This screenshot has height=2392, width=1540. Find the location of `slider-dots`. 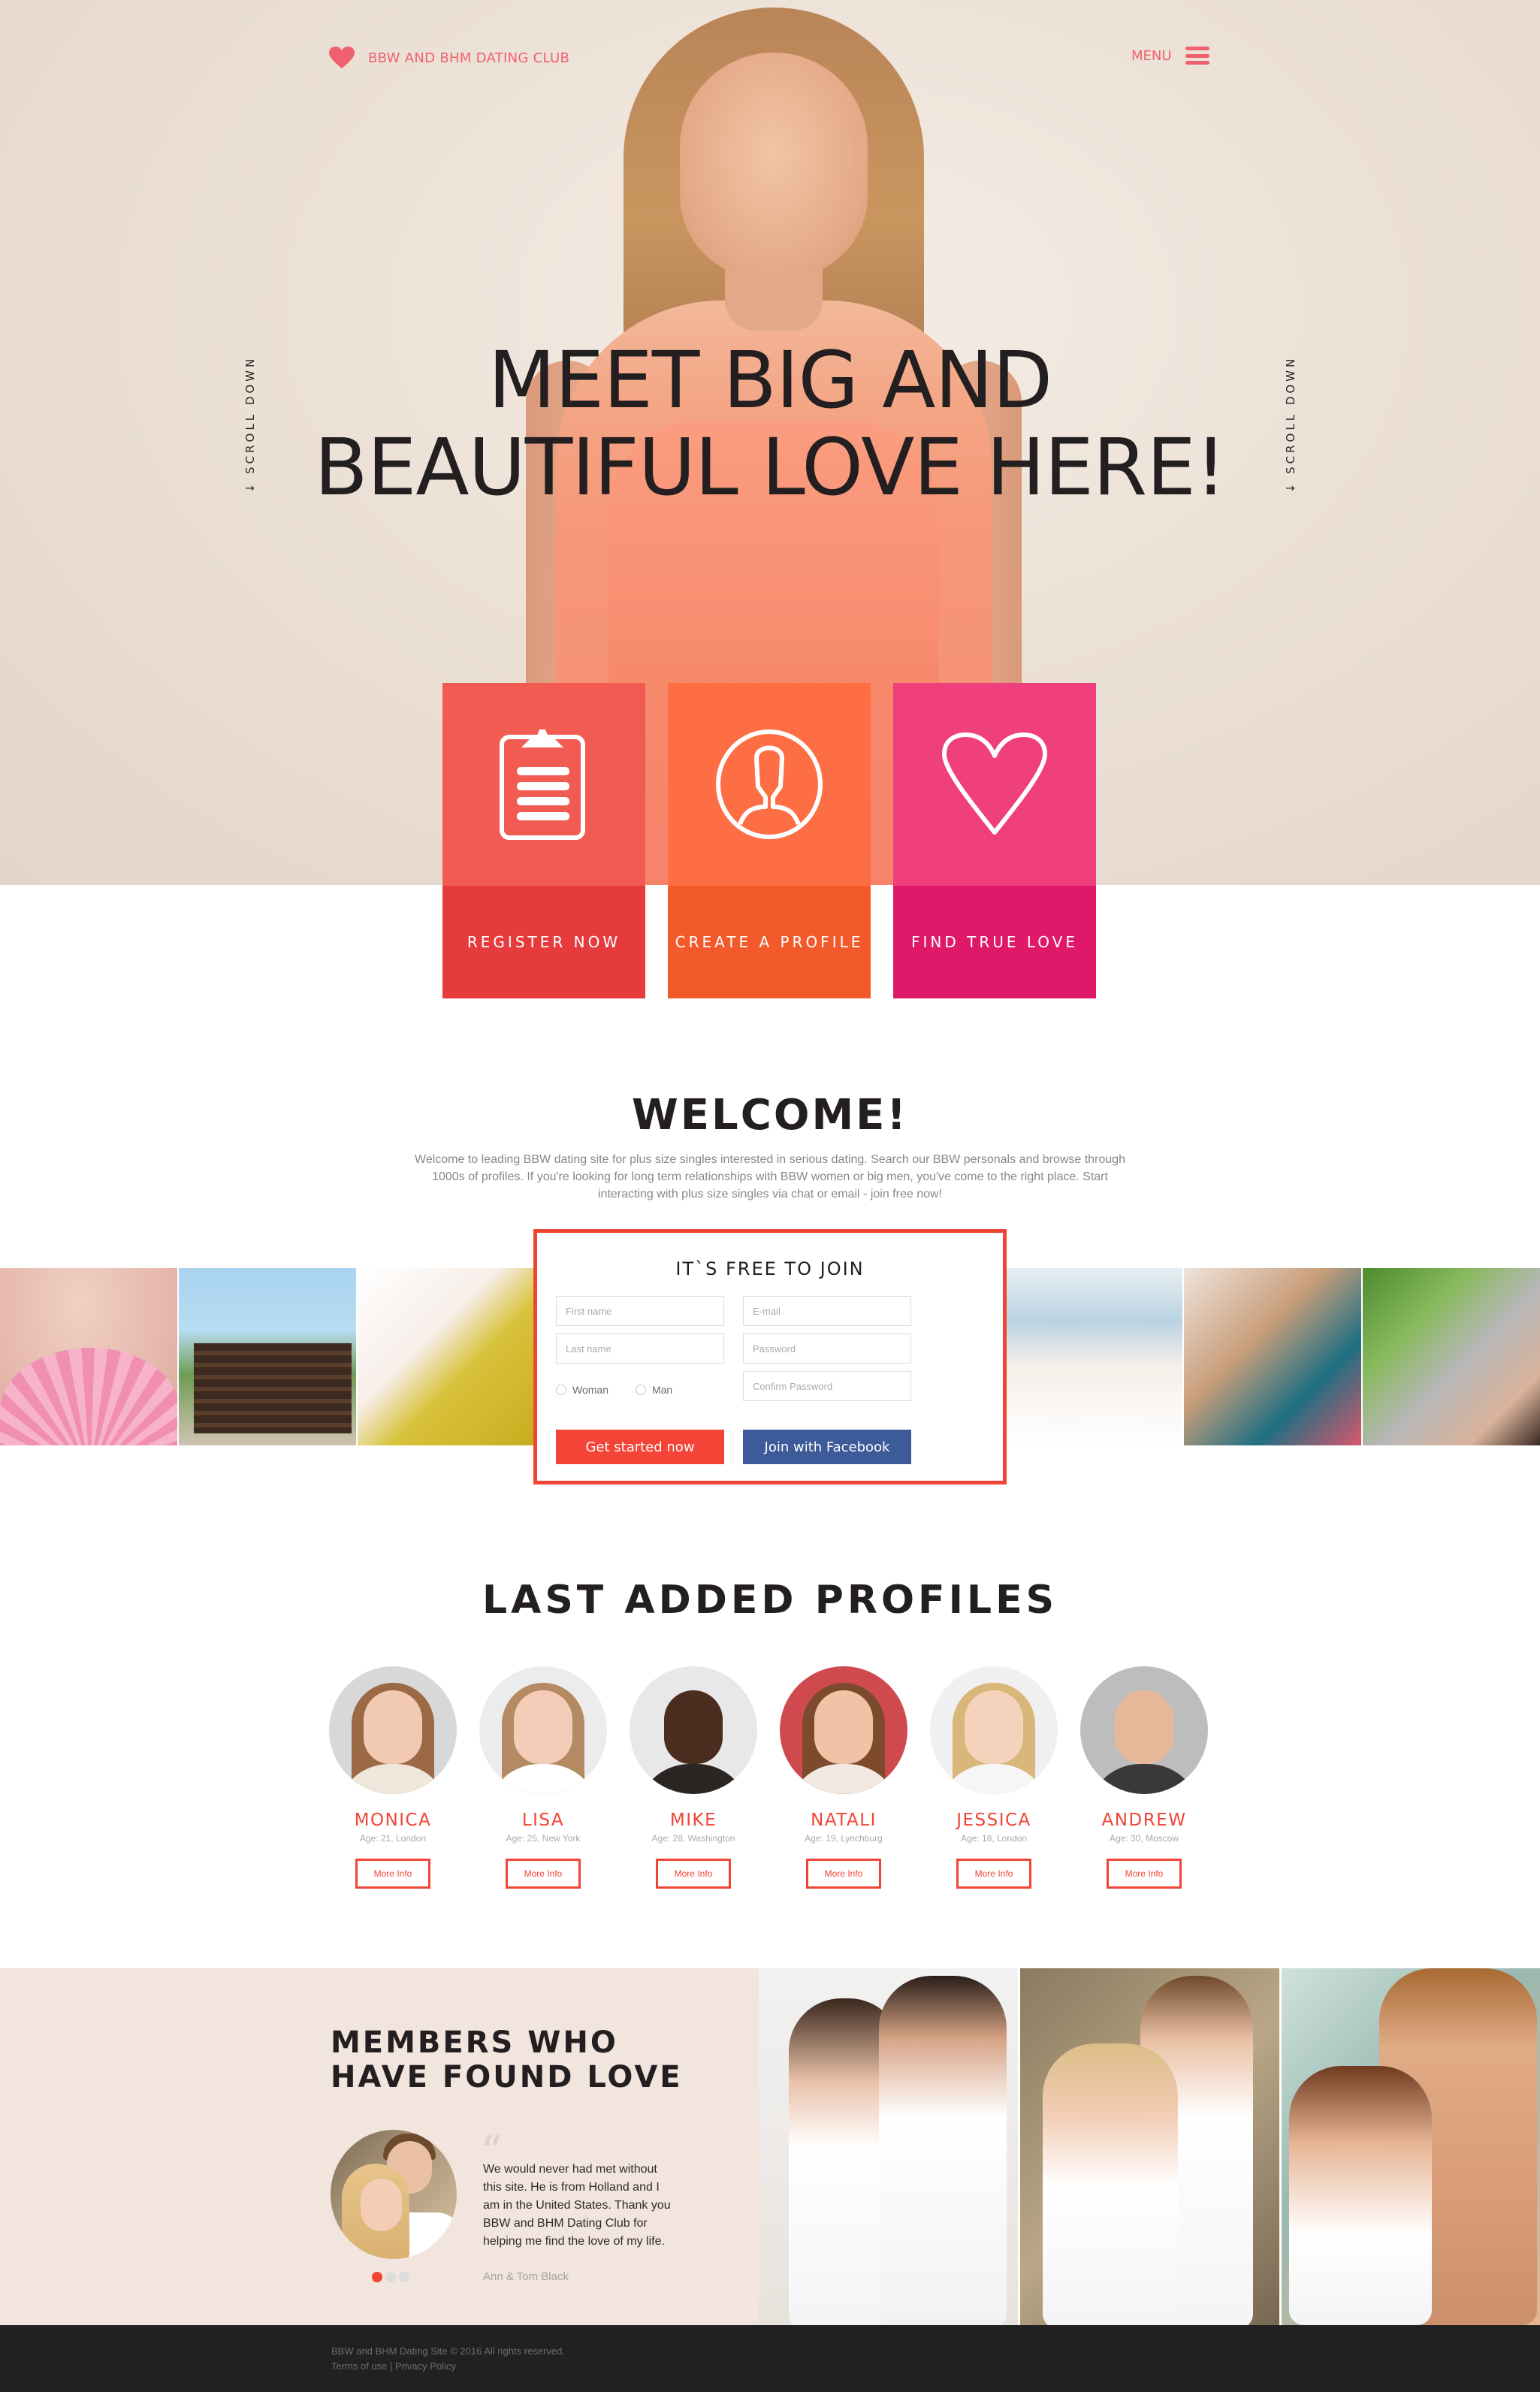

slider-dots is located at coordinates (390, 2277).